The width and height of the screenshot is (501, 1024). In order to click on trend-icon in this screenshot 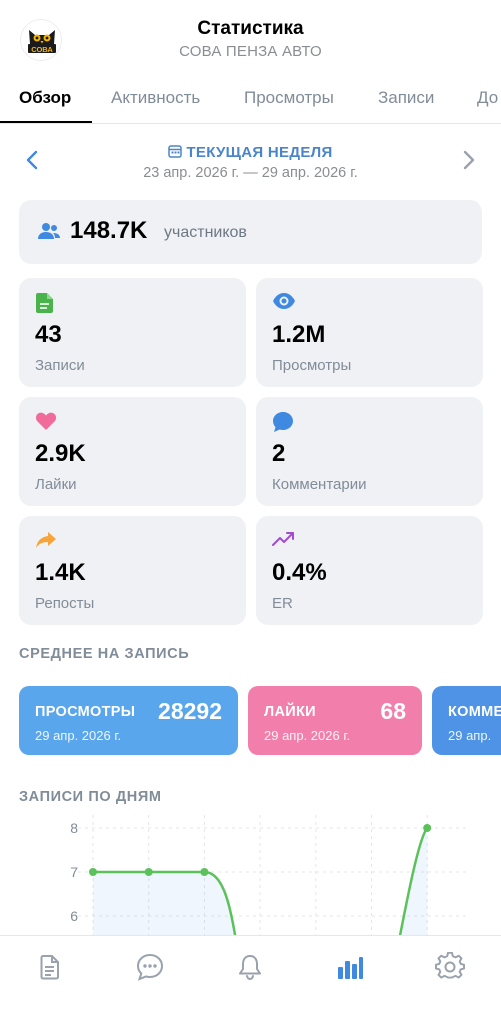, I will do `click(283, 539)`.